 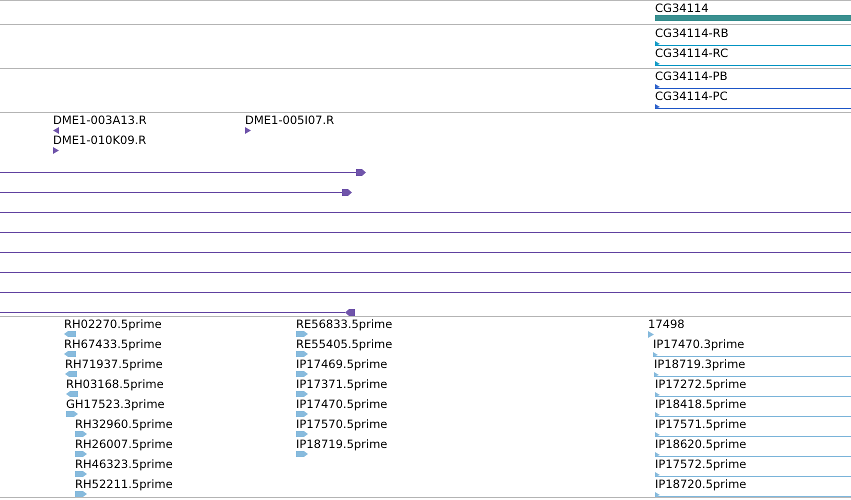 I want to click on feature-label: DME1-005I07.R, so click(x=289, y=120).